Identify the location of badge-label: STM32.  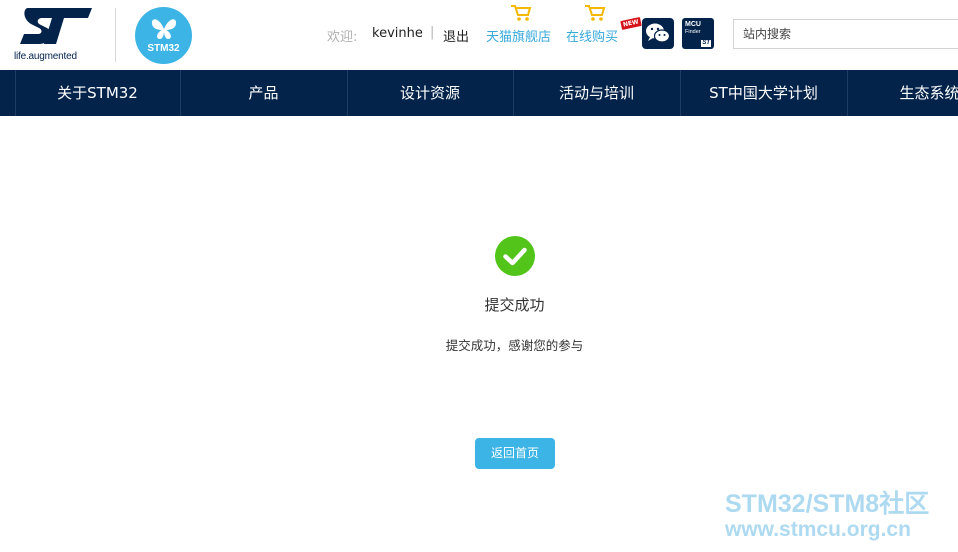
(163, 48).